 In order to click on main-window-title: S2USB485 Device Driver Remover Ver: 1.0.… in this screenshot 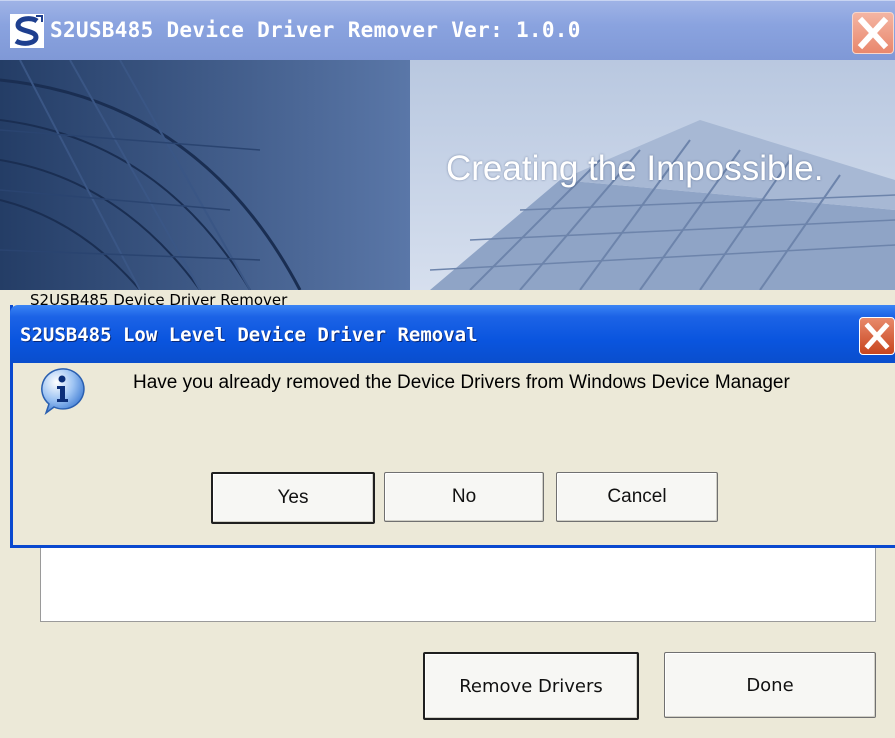, I will do `click(315, 30)`.